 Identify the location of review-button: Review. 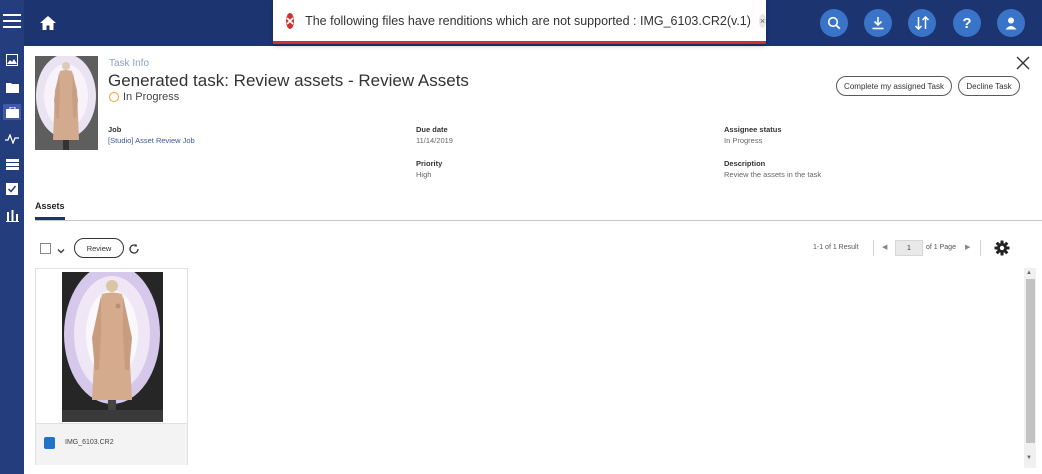
(99, 248).